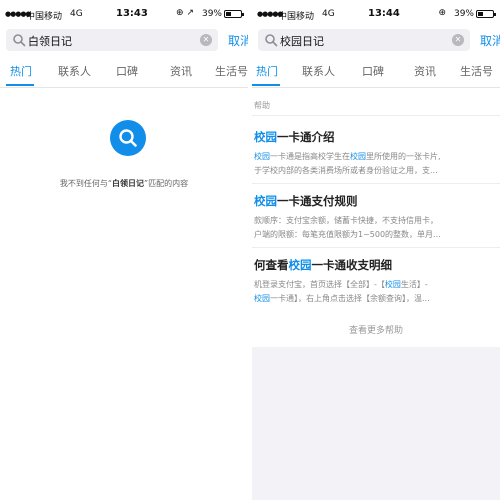 This screenshot has width=500, height=500. I want to click on help-item-snippet: 校园一卡通是指高校学生在校园里所使用的一张卡片,, so click(347, 156).